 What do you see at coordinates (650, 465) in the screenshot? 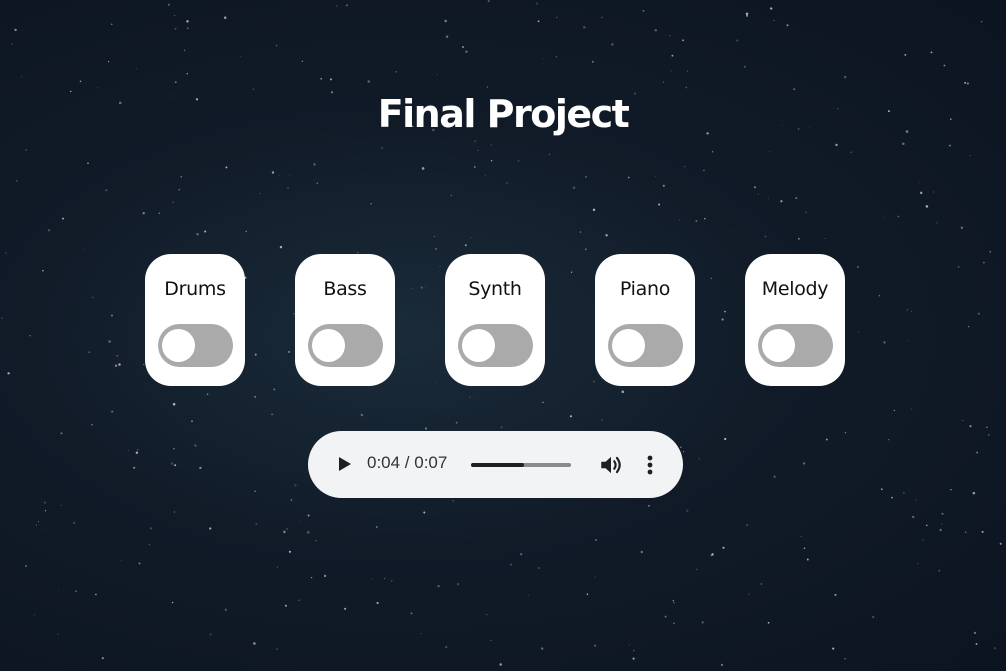
I see `more-options-button` at bounding box center [650, 465].